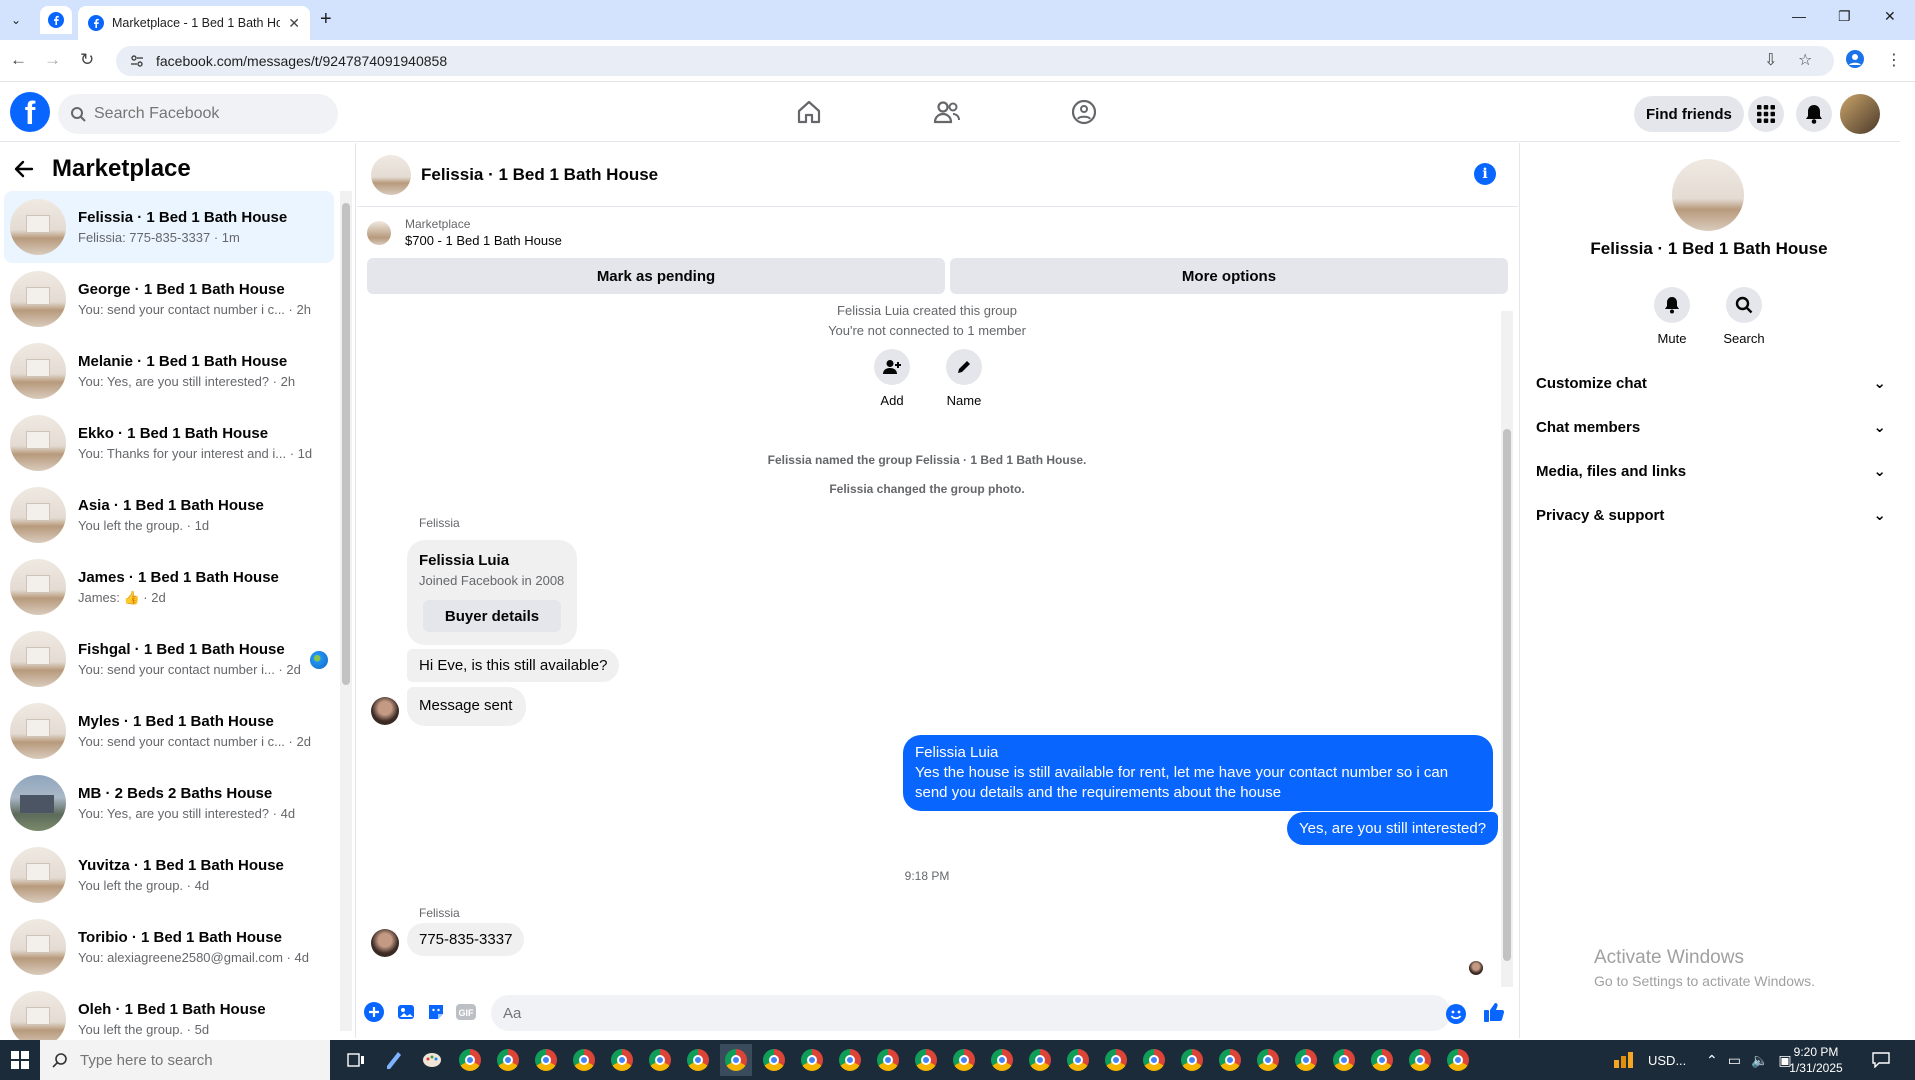  Describe the element at coordinates (1456, 1014) in the screenshot. I see `emoji-icon` at that location.